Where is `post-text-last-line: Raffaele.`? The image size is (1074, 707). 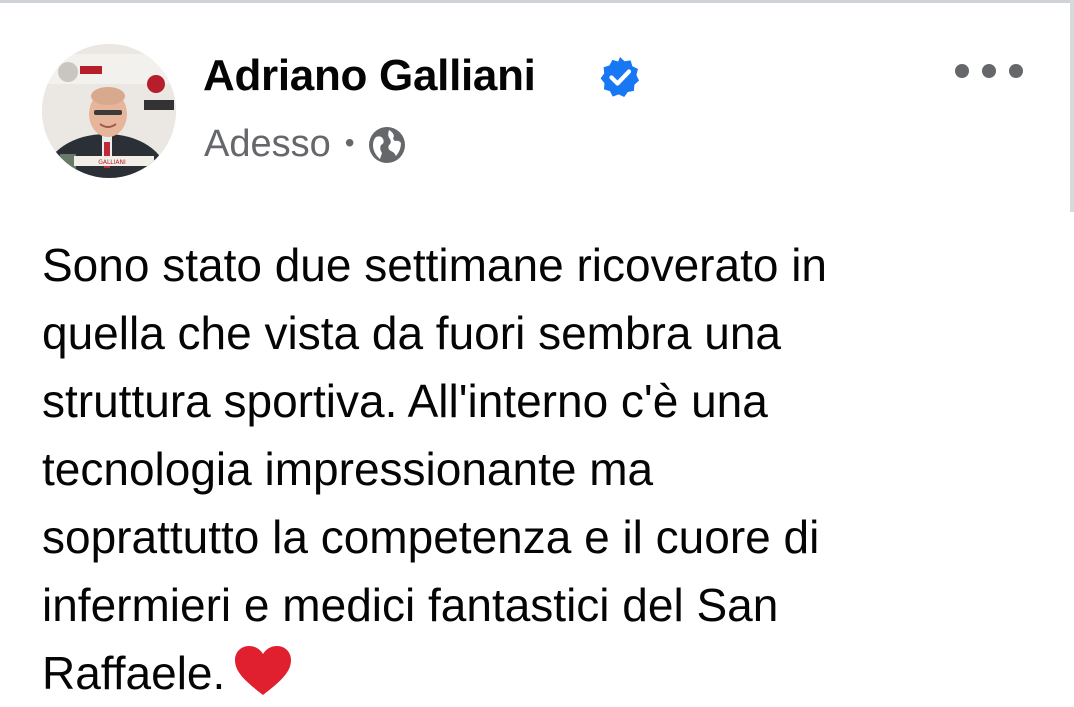
post-text-last-line: Raffaele. is located at coordinates (542, 673).